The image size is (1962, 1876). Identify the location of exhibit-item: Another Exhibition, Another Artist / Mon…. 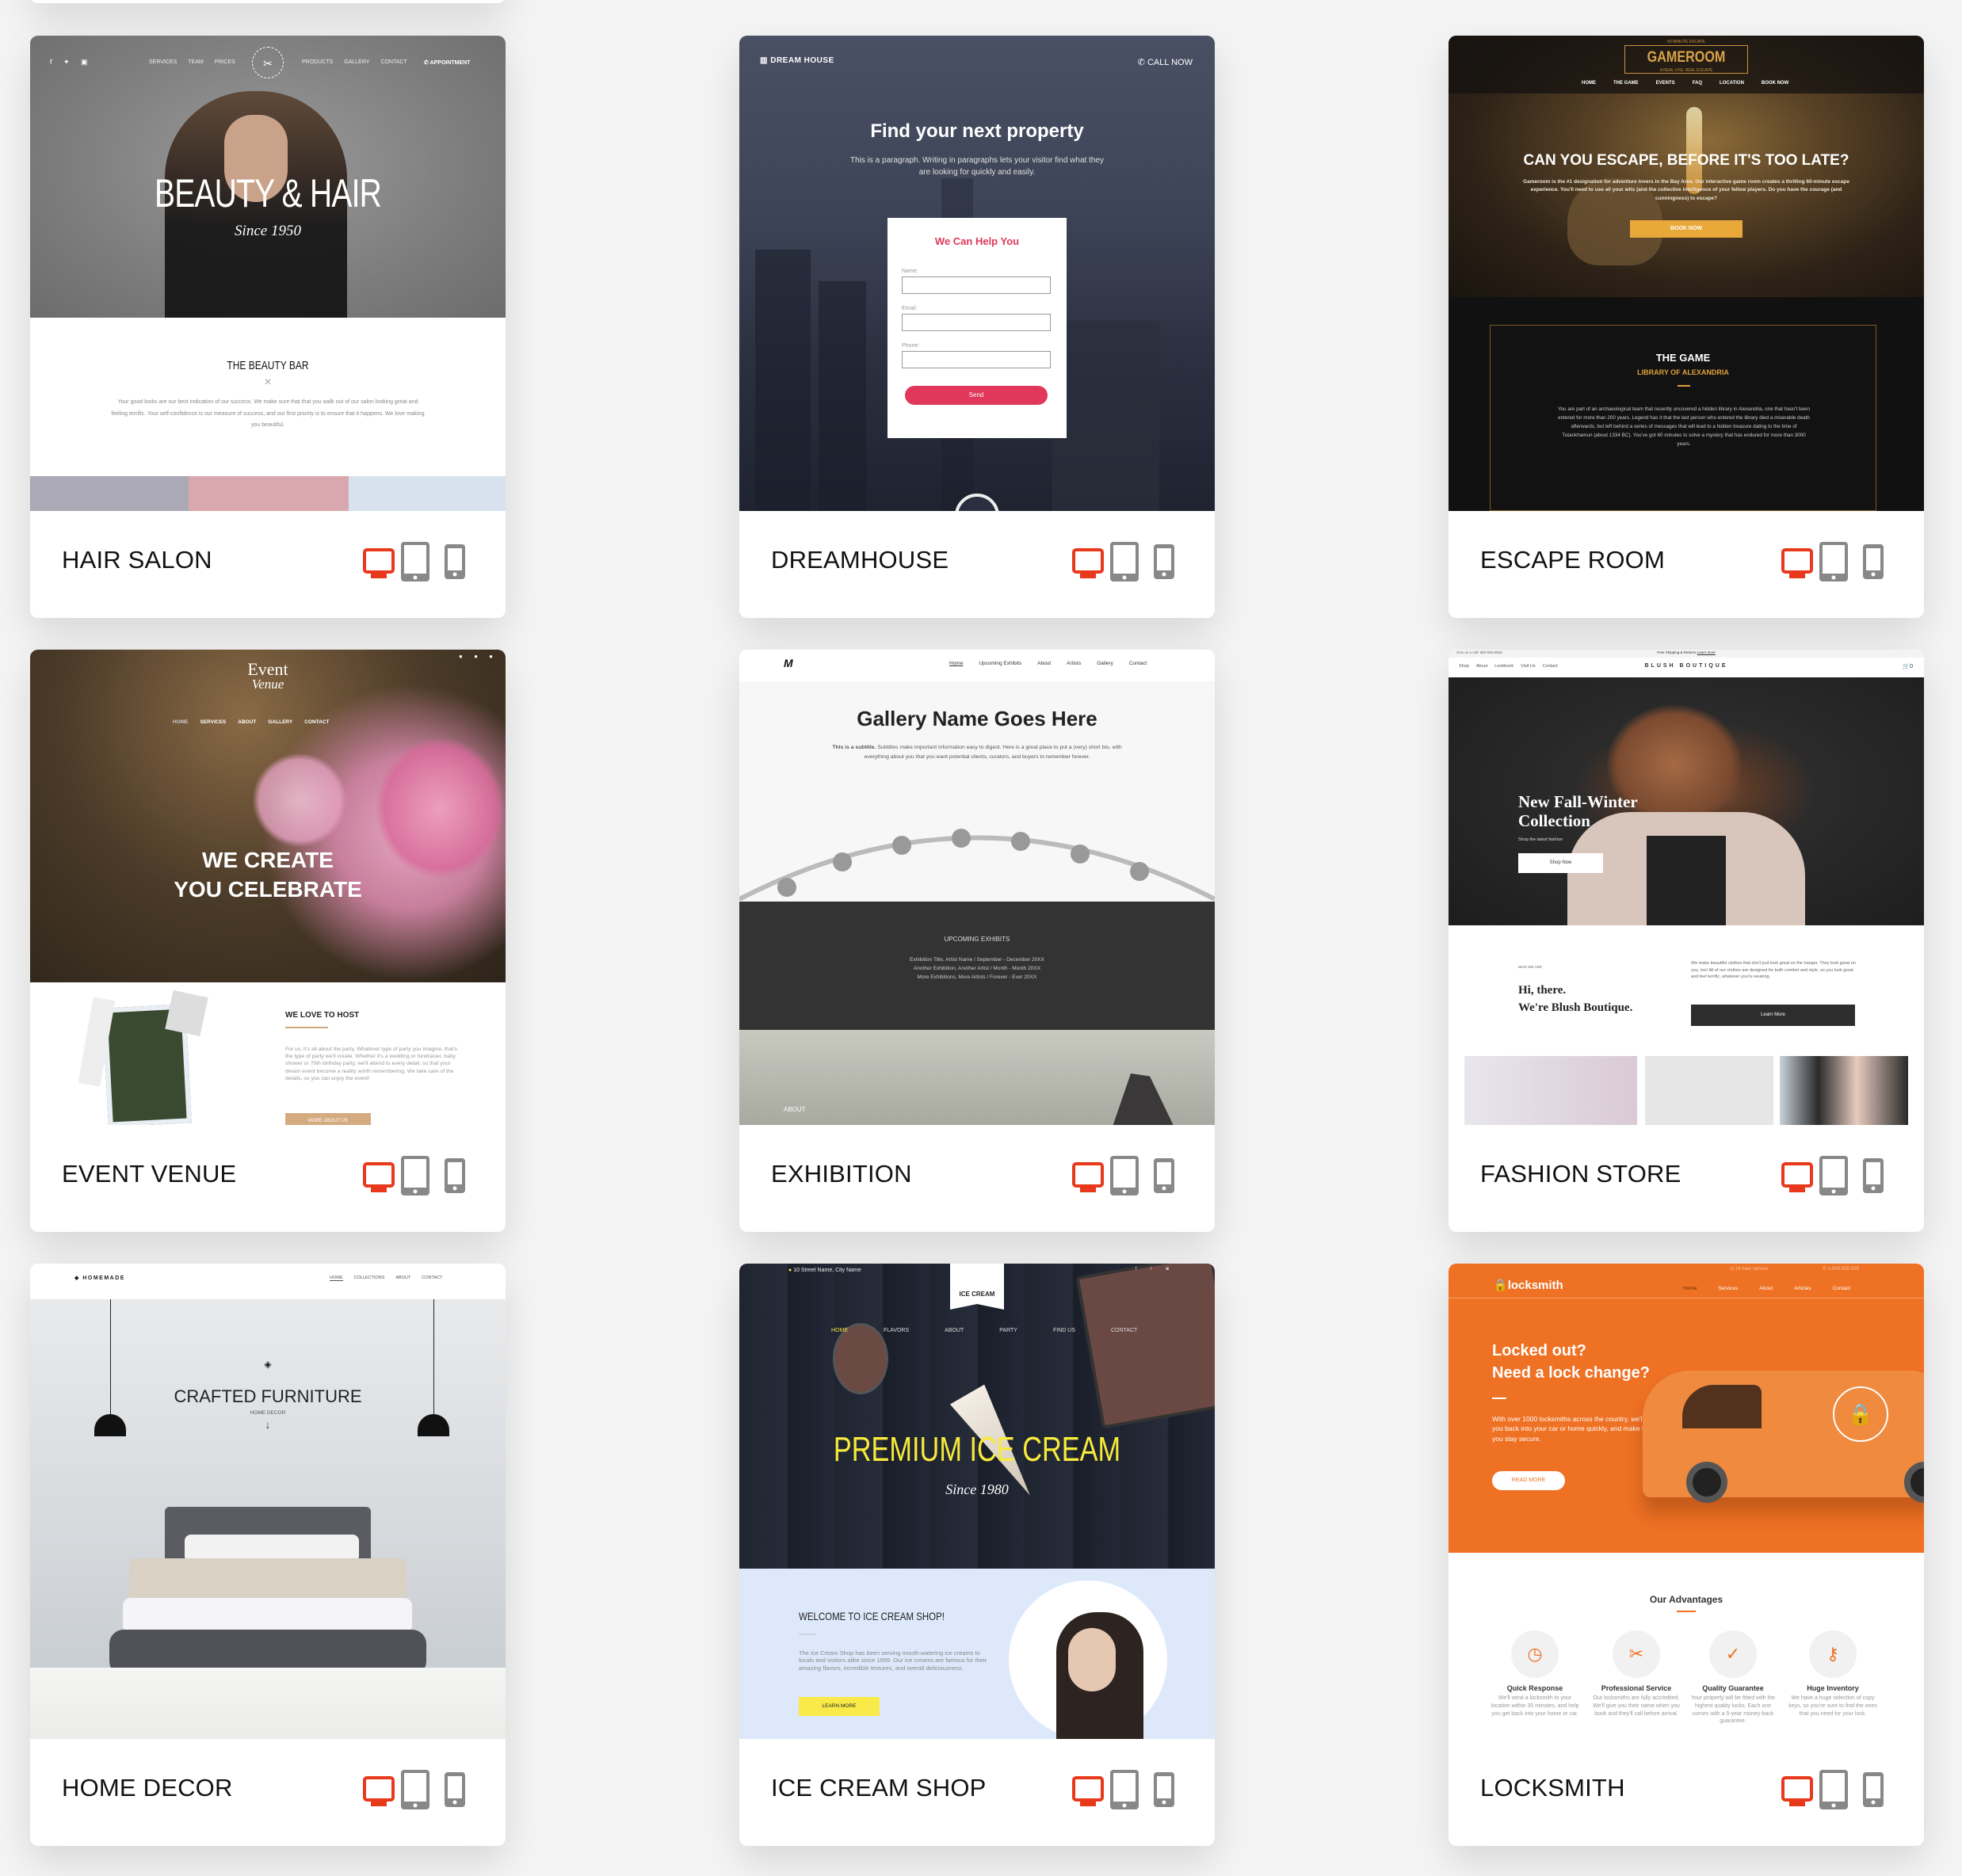
(977, 969).